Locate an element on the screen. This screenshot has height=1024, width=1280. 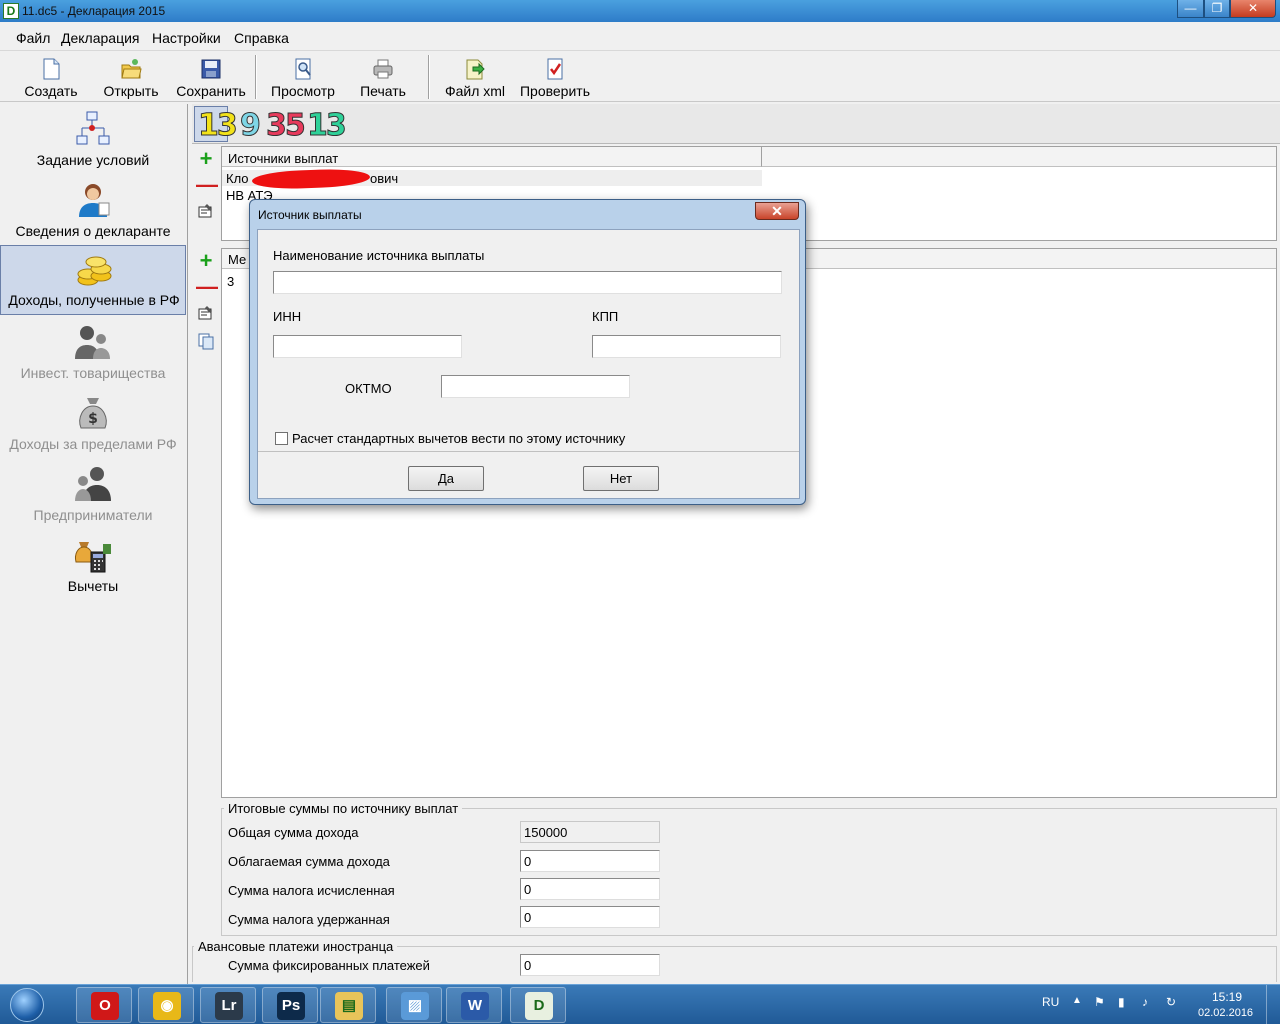
print-label: Печать is located at coordinates (383, 91).